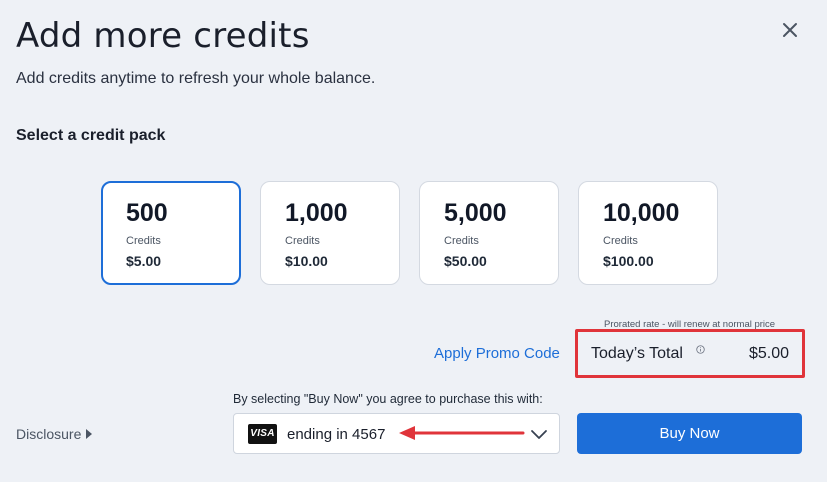 The width and height of the screenshot is (827, 482). I want to click on disclosure-label: Disclosure, so click(49, 434).